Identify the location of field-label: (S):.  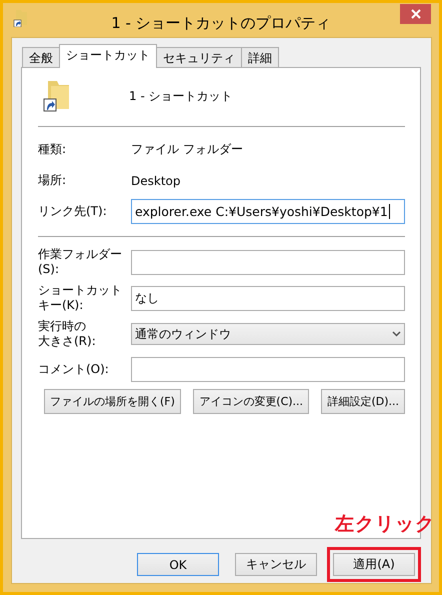
(49, 269).